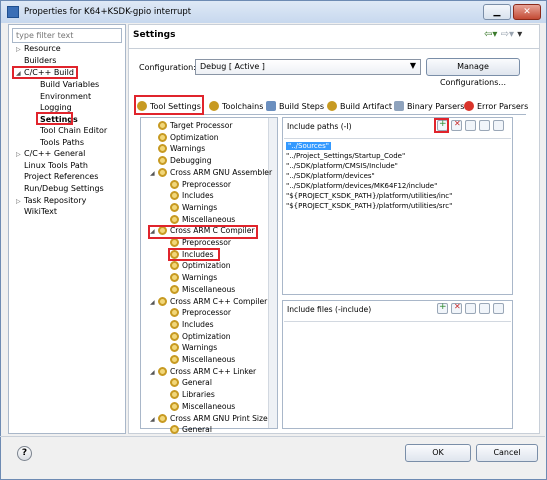  Describe the element at coordinates (330, 176) in the screenshot. I see `include-path-row: "../SDK/platform/devices"` at that location.